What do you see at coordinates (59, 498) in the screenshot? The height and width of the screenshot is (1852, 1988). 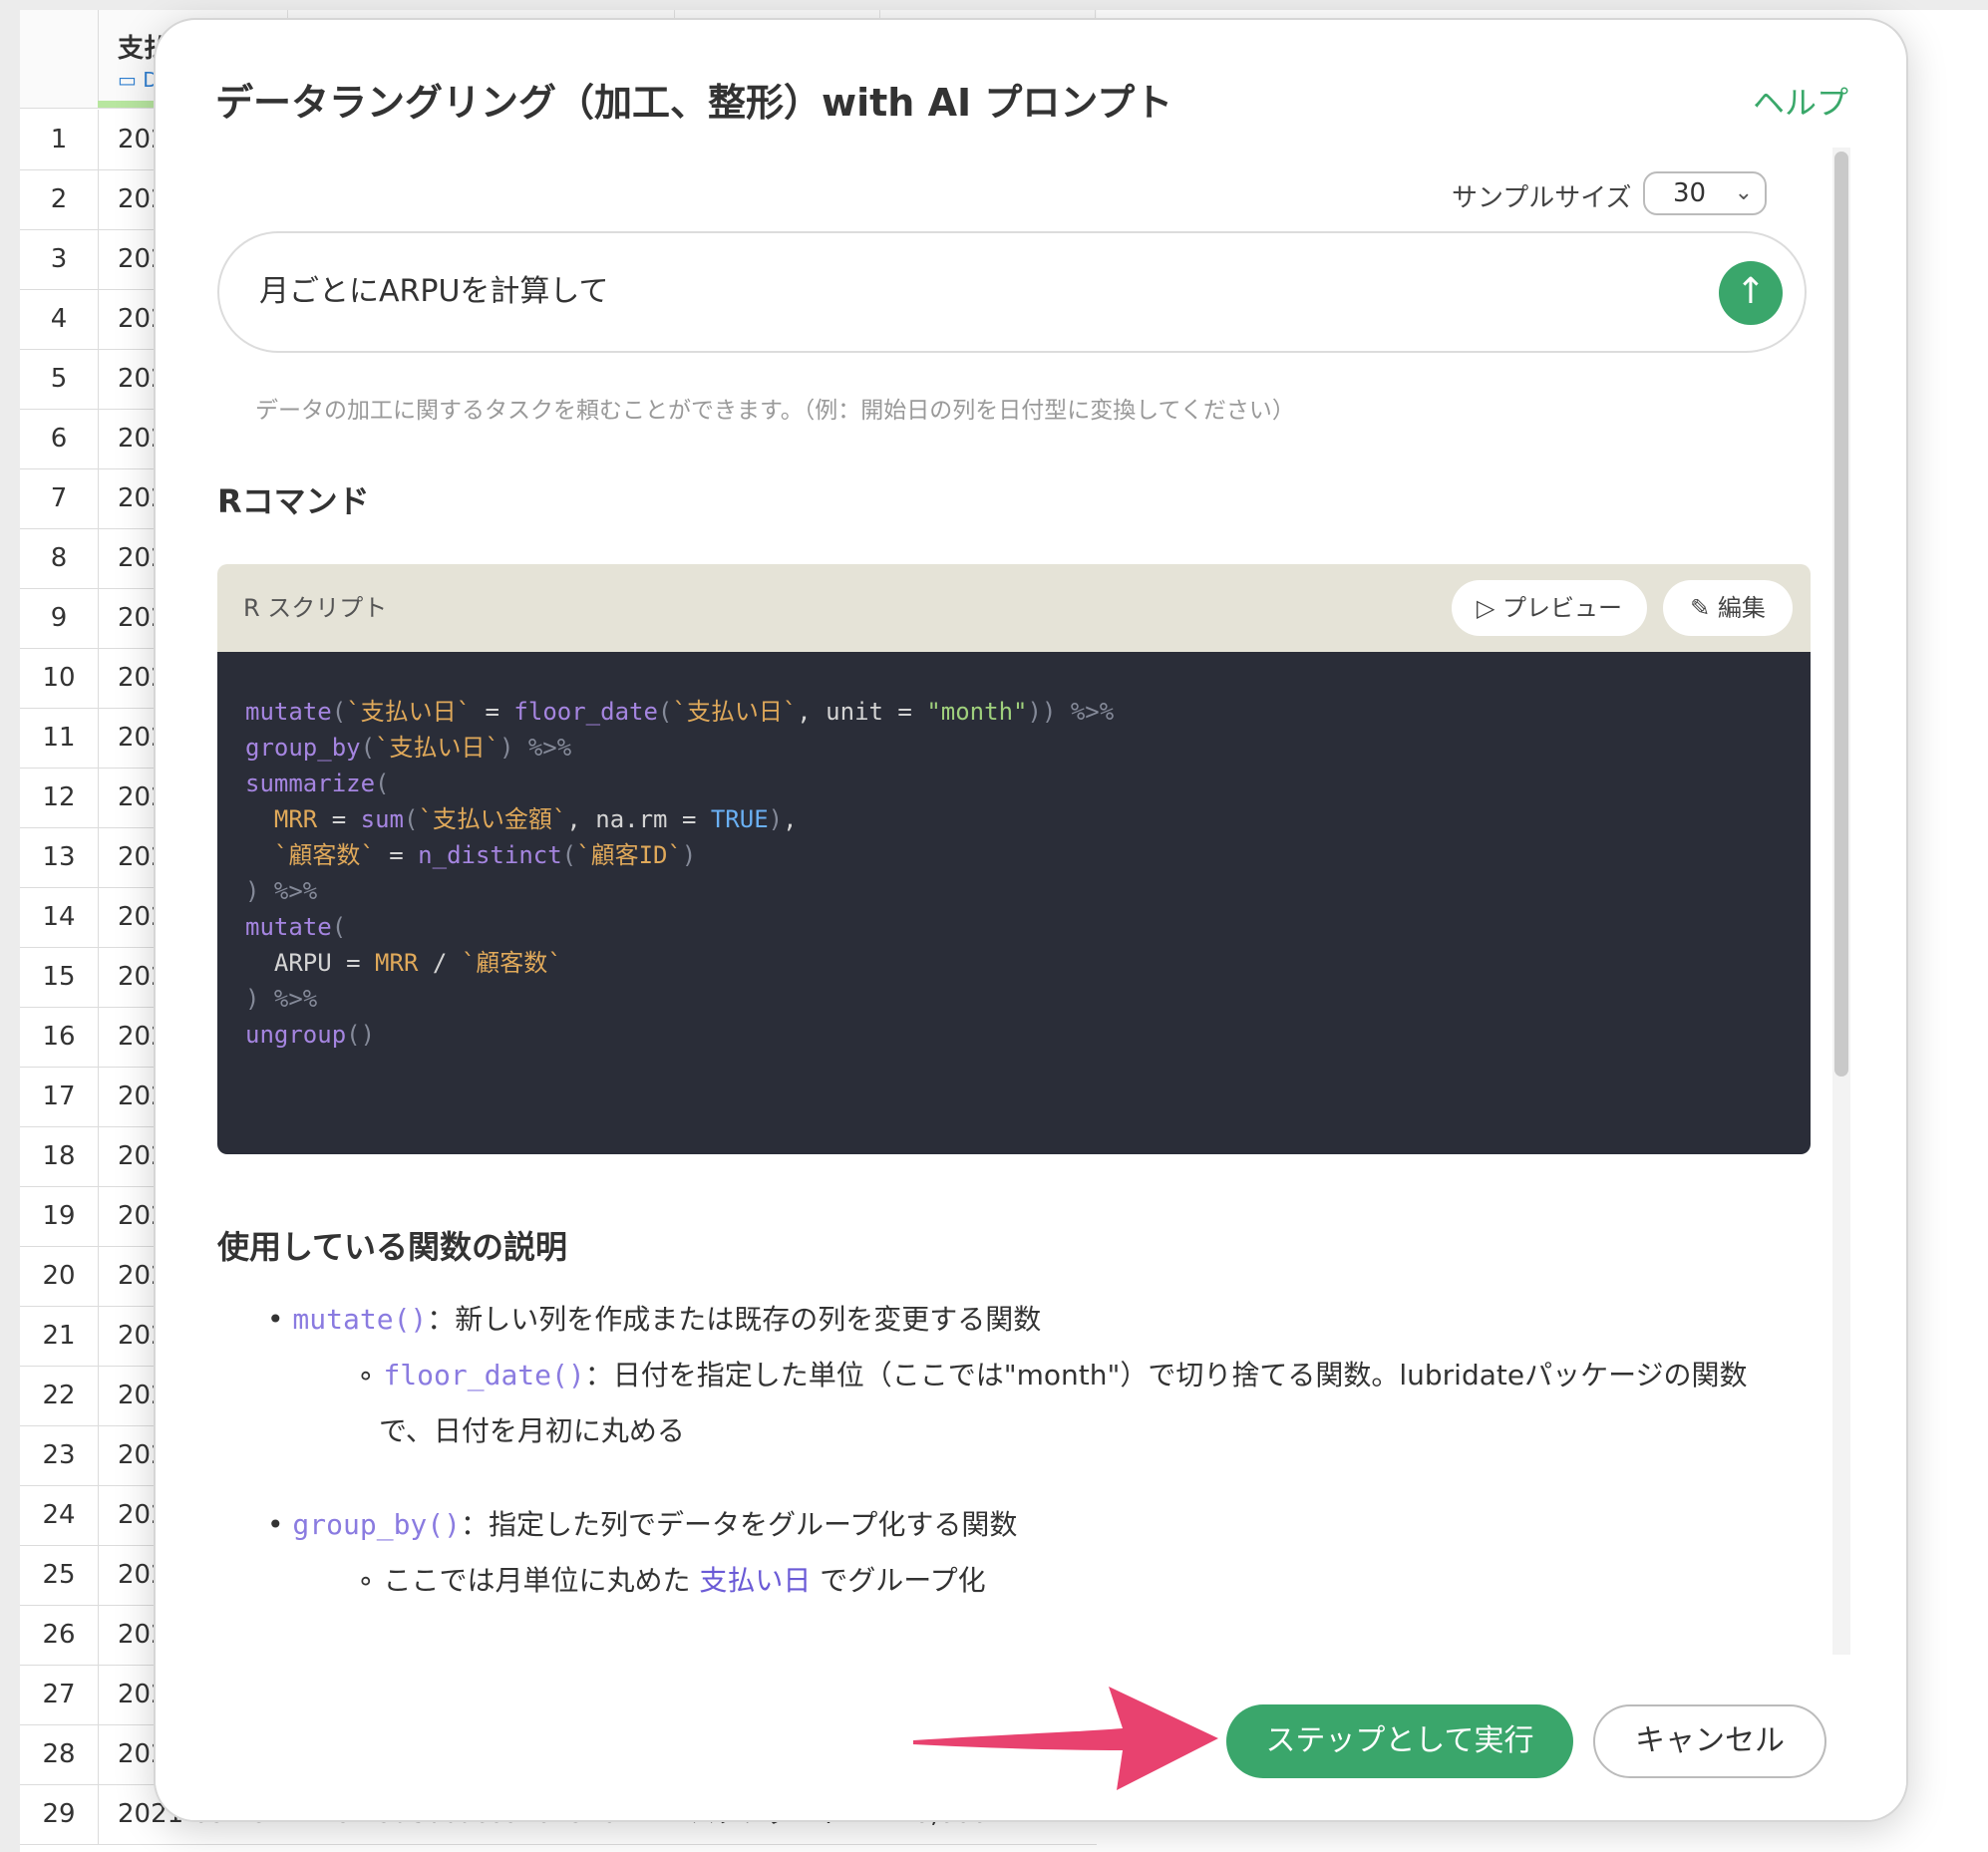 I see `row-number: 7` at bounding box center [59, 498].